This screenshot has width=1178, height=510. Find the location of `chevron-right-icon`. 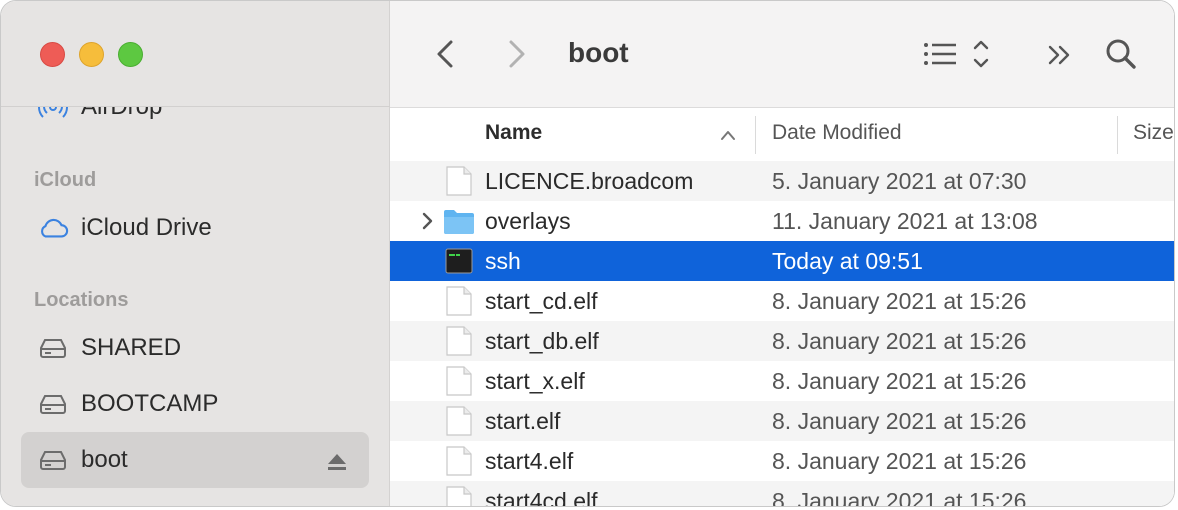

chevron-right-icon is located at coordinates (517, 54).